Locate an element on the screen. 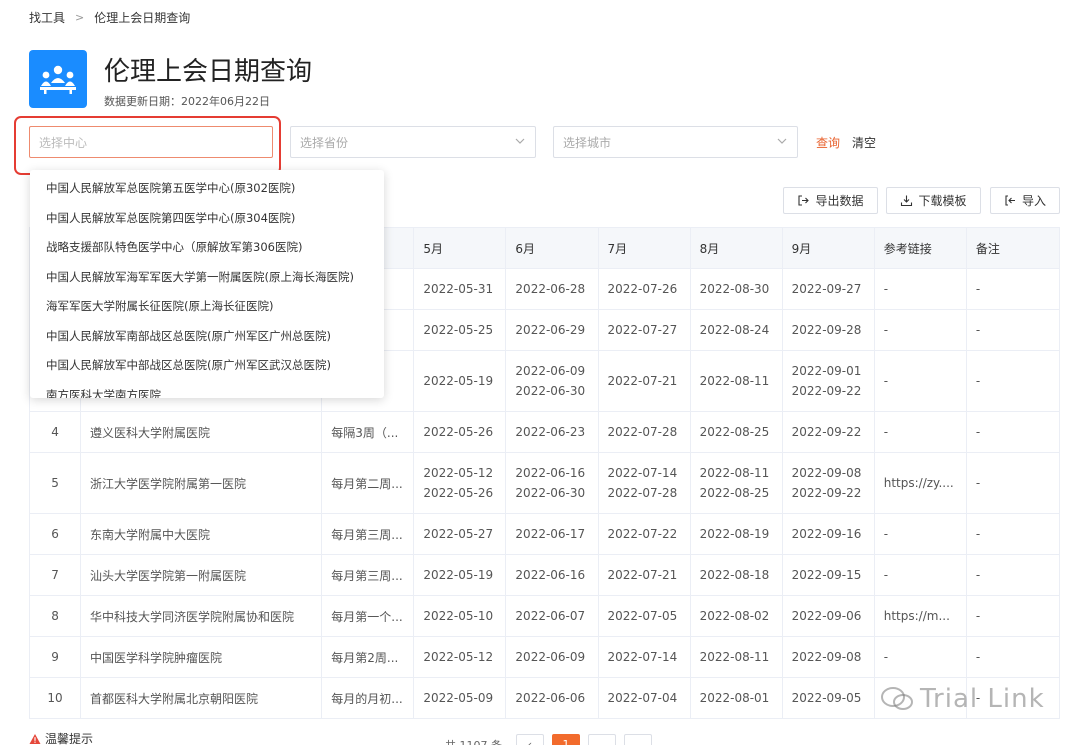 Image resolution: width=1080 pixels, height=745 pixels. meeting-date: 2022-09-22 is located at coordinates (826, 391).